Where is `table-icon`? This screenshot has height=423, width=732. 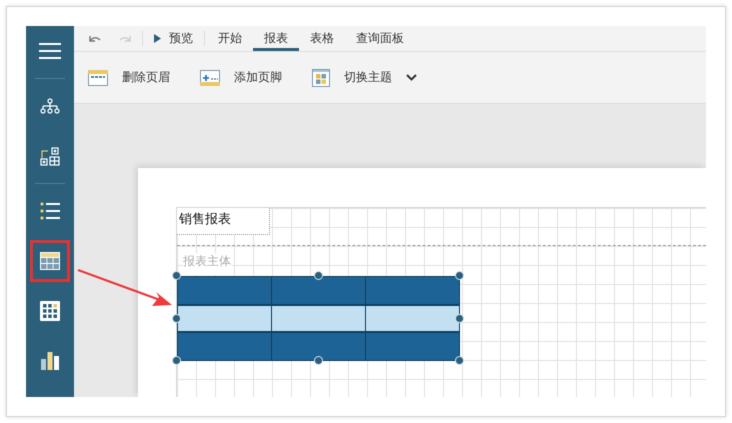
table-icon is located at coordinates (50, 261).